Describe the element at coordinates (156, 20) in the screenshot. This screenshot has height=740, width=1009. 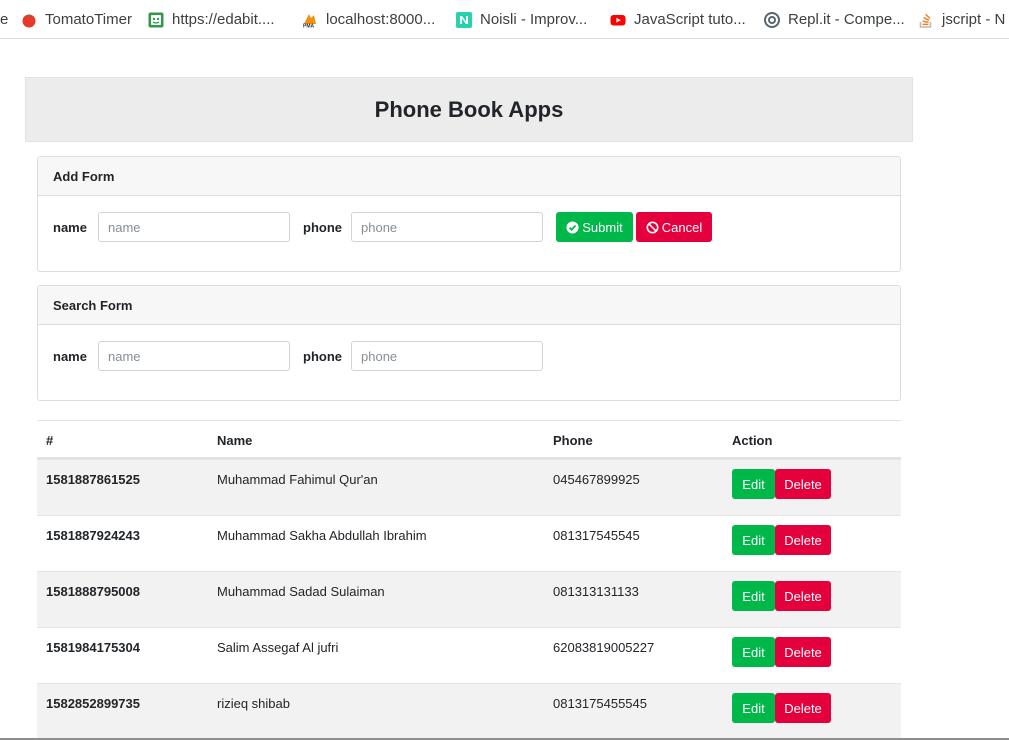
I see `edabit-icon` at that location.